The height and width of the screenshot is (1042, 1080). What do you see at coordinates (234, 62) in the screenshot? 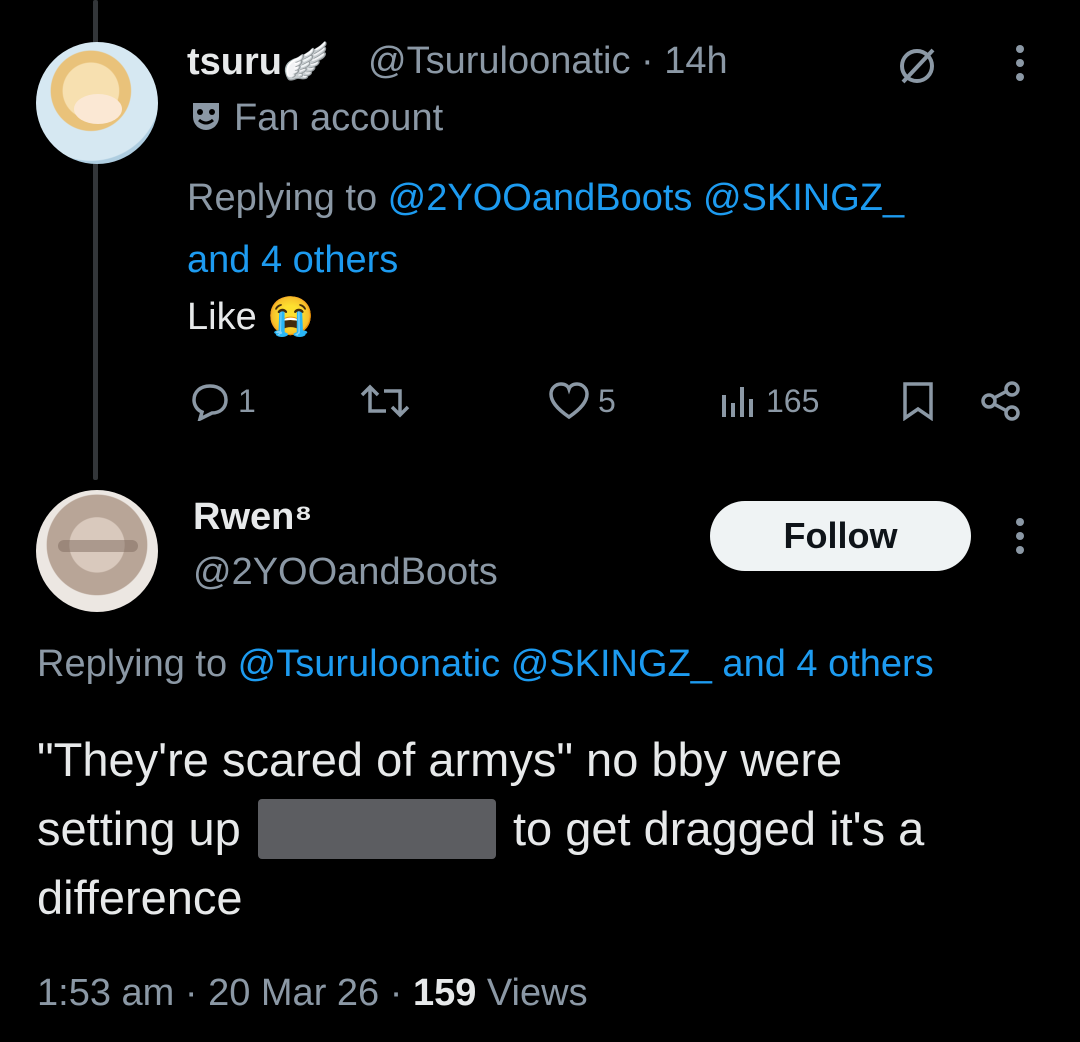
I see `display-name-text: tsuru` at bounding box center [234, 62].